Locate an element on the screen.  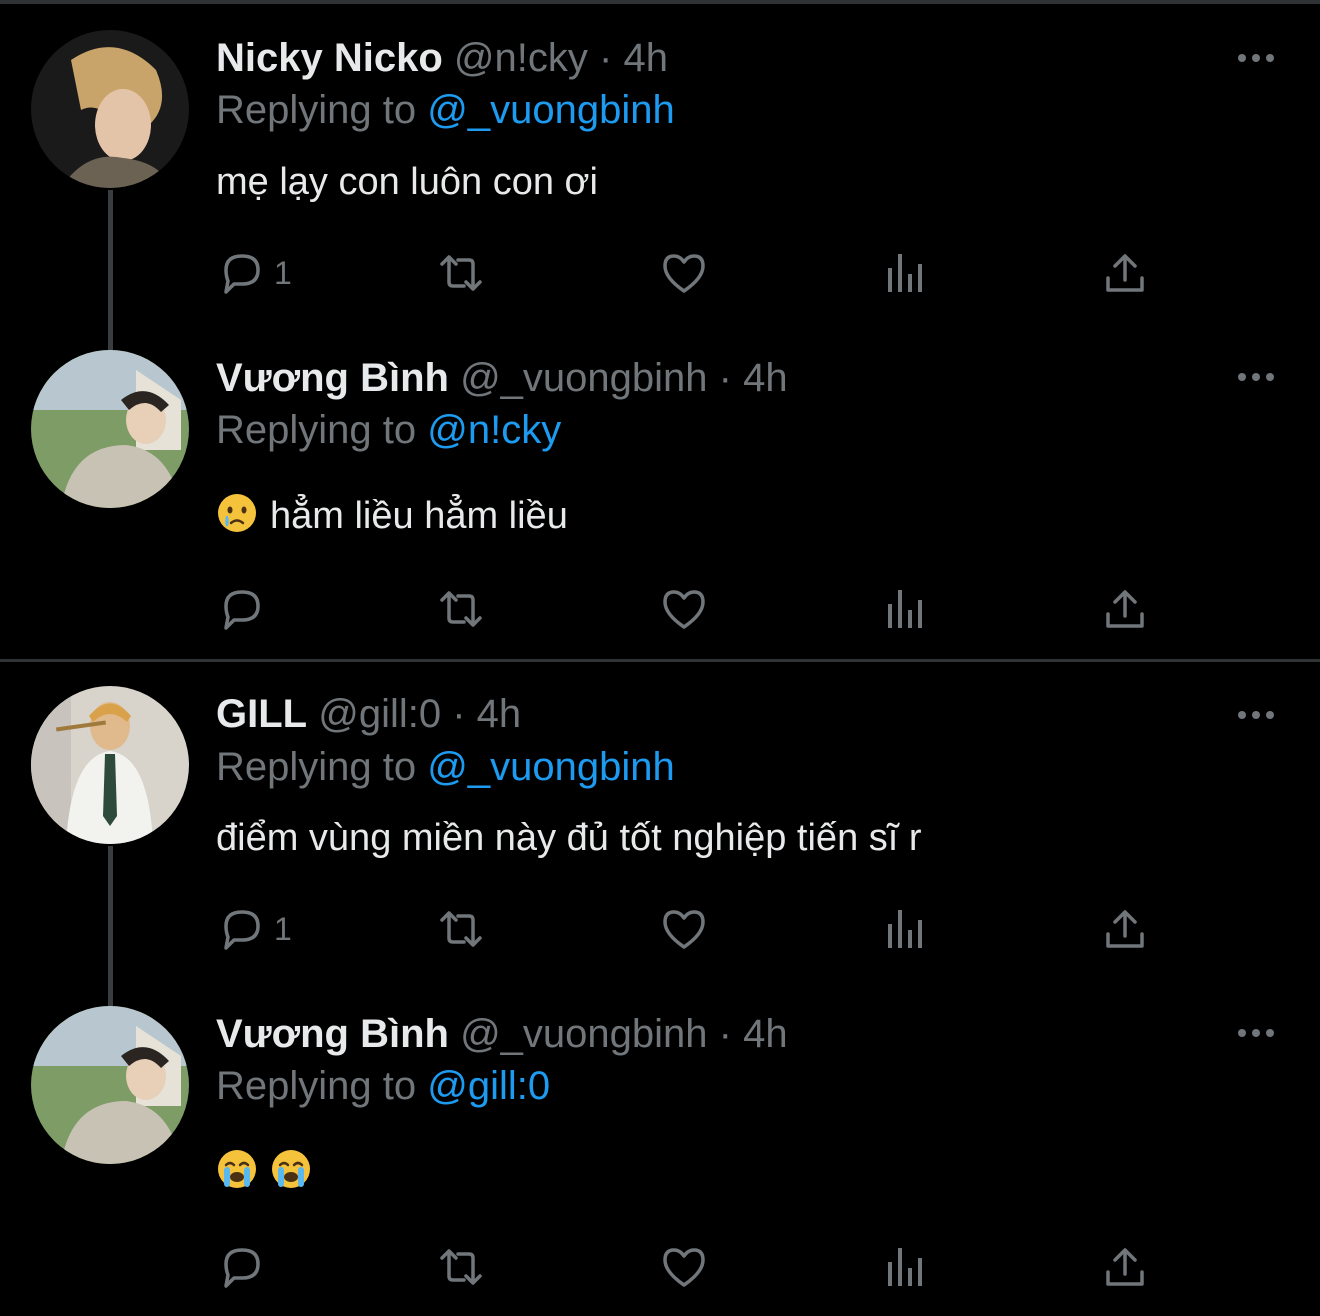
replying-to: Replying to @gill:0 is located at coordinates (383, 1086).